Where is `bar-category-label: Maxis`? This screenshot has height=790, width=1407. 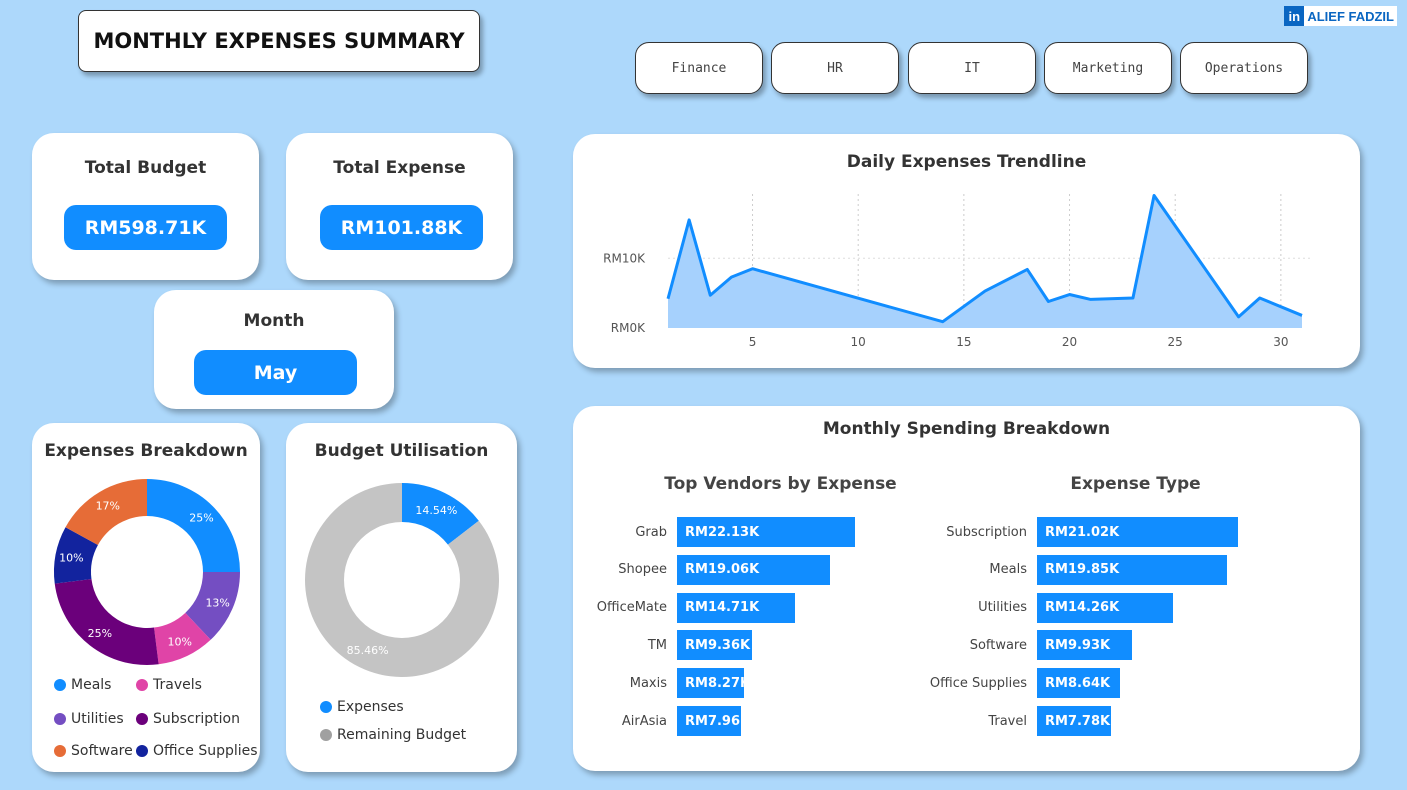
bar-category-label: Maxis is located at coordinates (648, 683).